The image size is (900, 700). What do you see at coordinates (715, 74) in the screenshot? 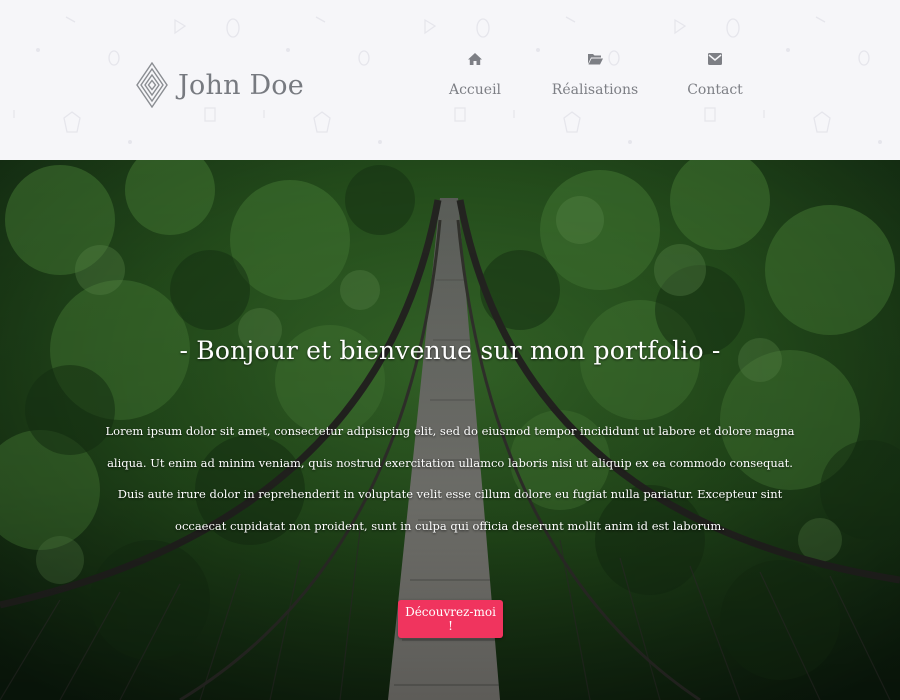
I see `nav-item-contact: Contact` at bounding box center [715, 74].